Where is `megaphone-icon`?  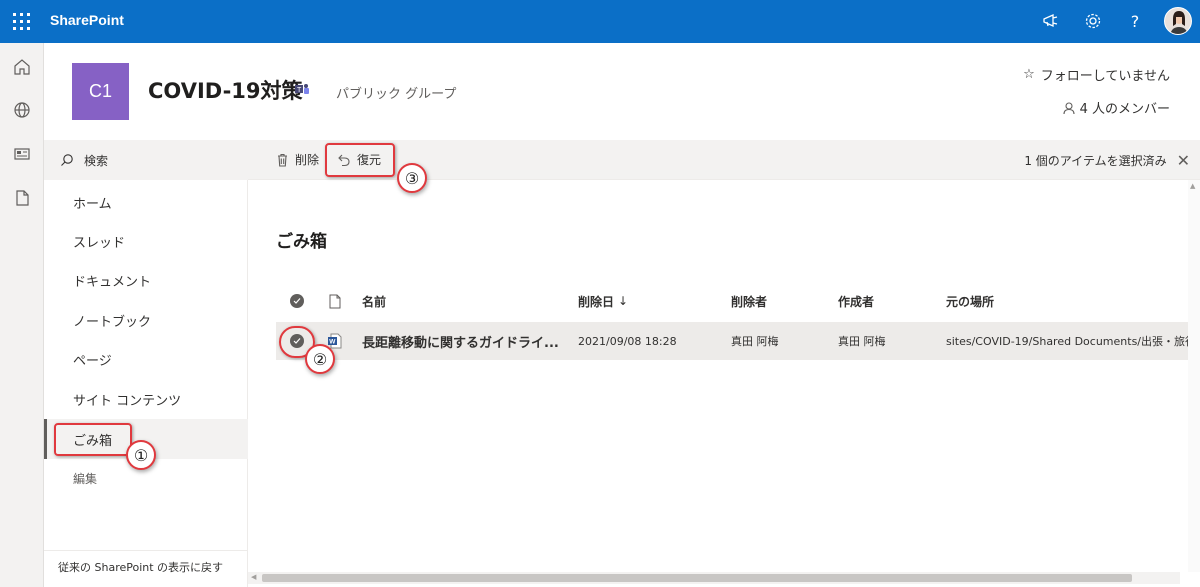 megaphone-icon is located at coordinates (1051, 21).